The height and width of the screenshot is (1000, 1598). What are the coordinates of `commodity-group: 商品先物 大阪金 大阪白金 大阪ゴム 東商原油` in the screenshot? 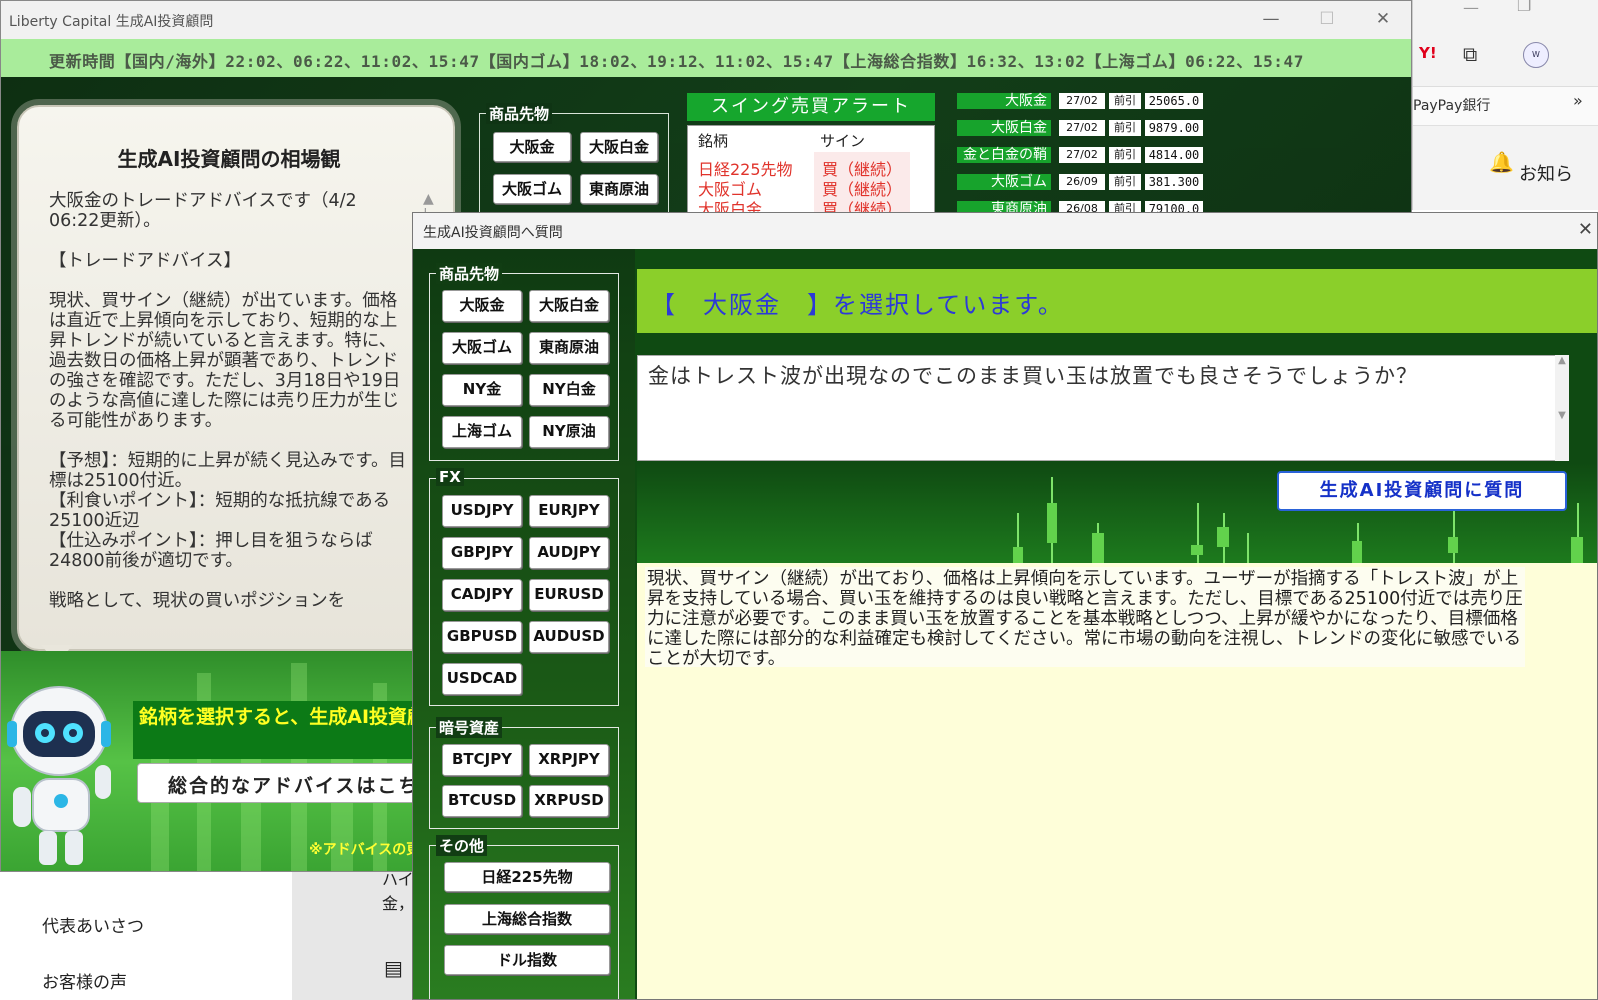 It's located at (574, 159).